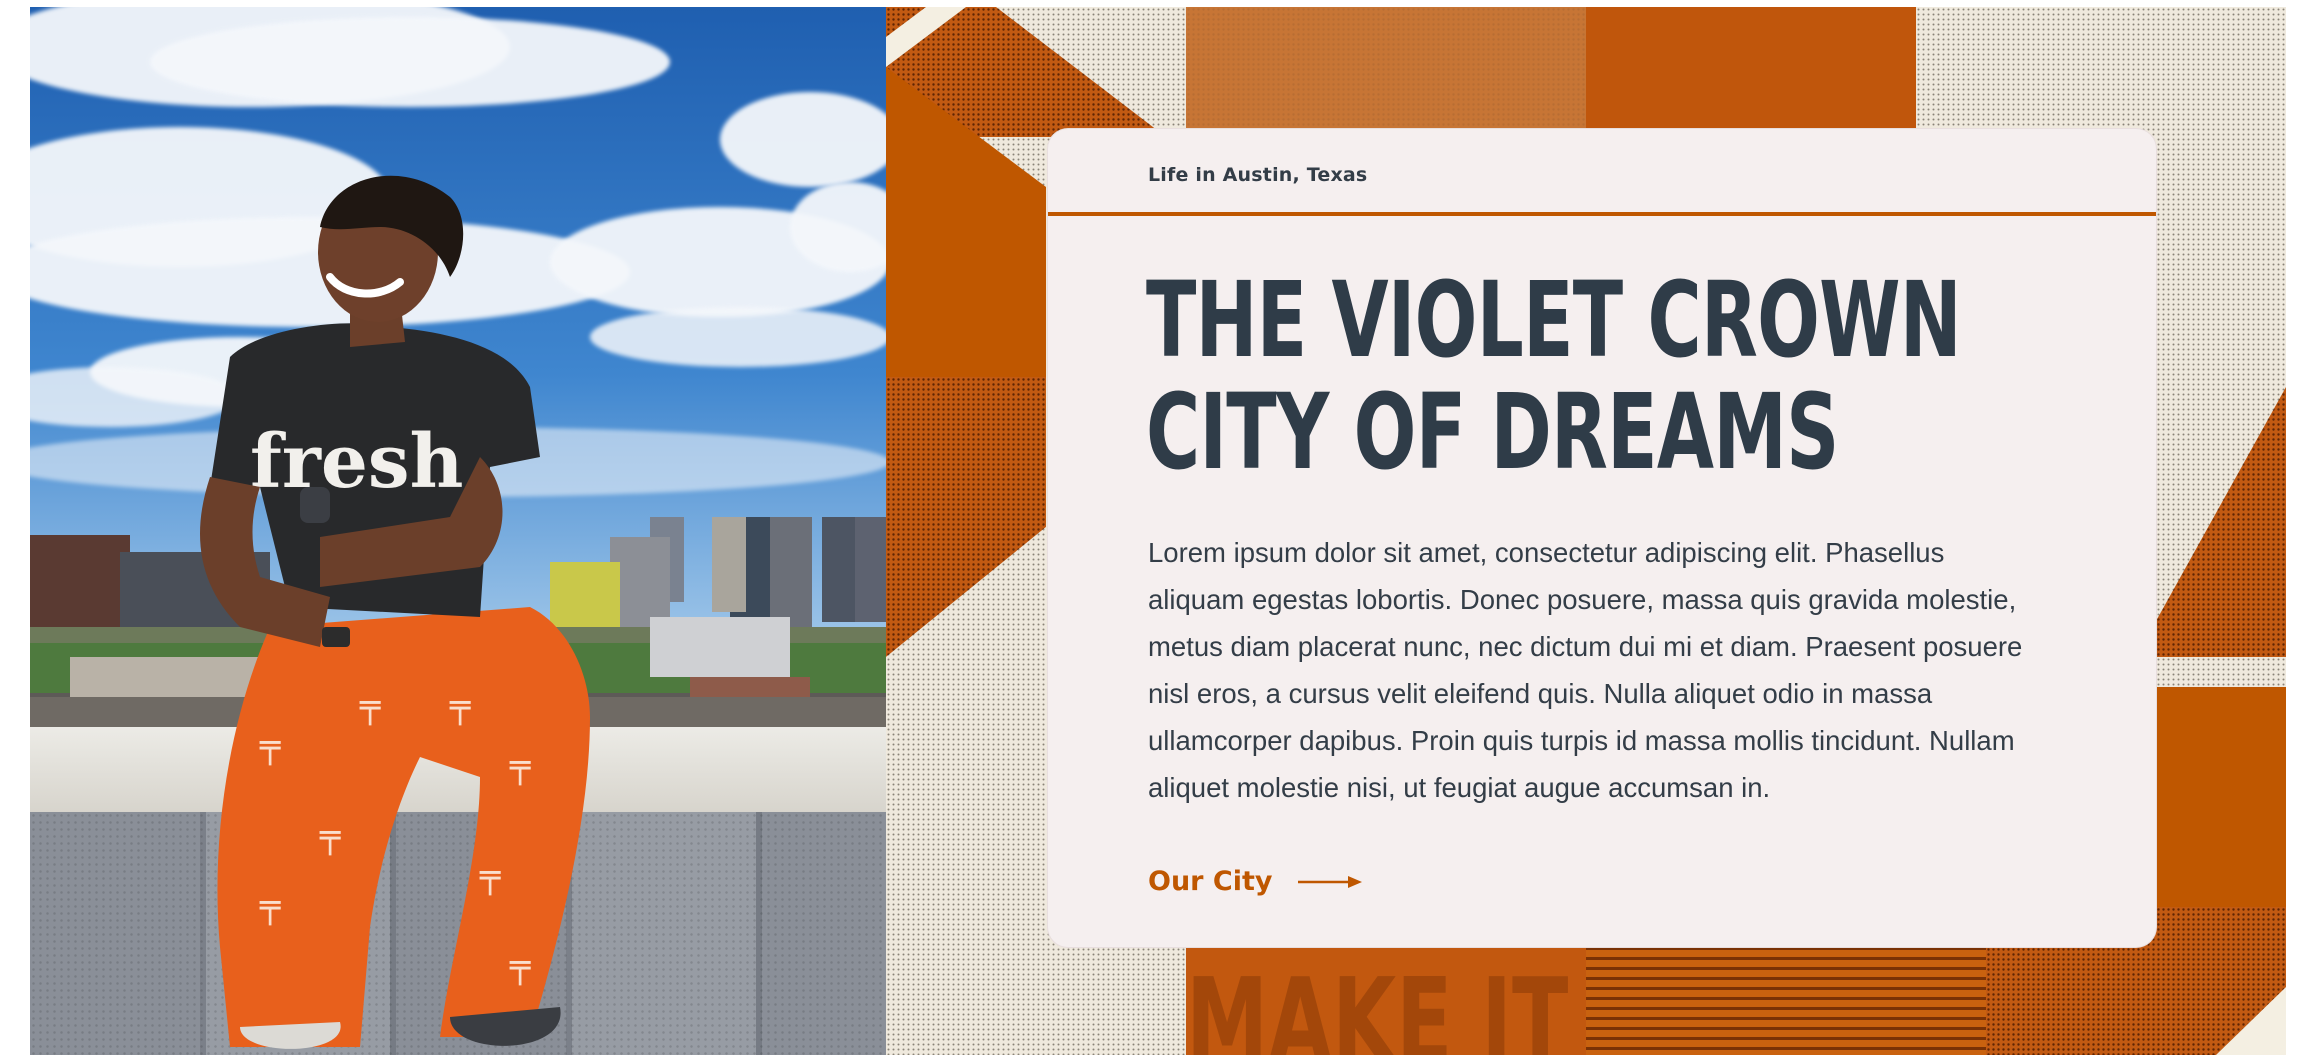 The image size is (2311, 1055). Describe the element at coordinates (1258, 175) in the screenshot. I see `eyebrow-label: Life in Austin, Texas` at that location.